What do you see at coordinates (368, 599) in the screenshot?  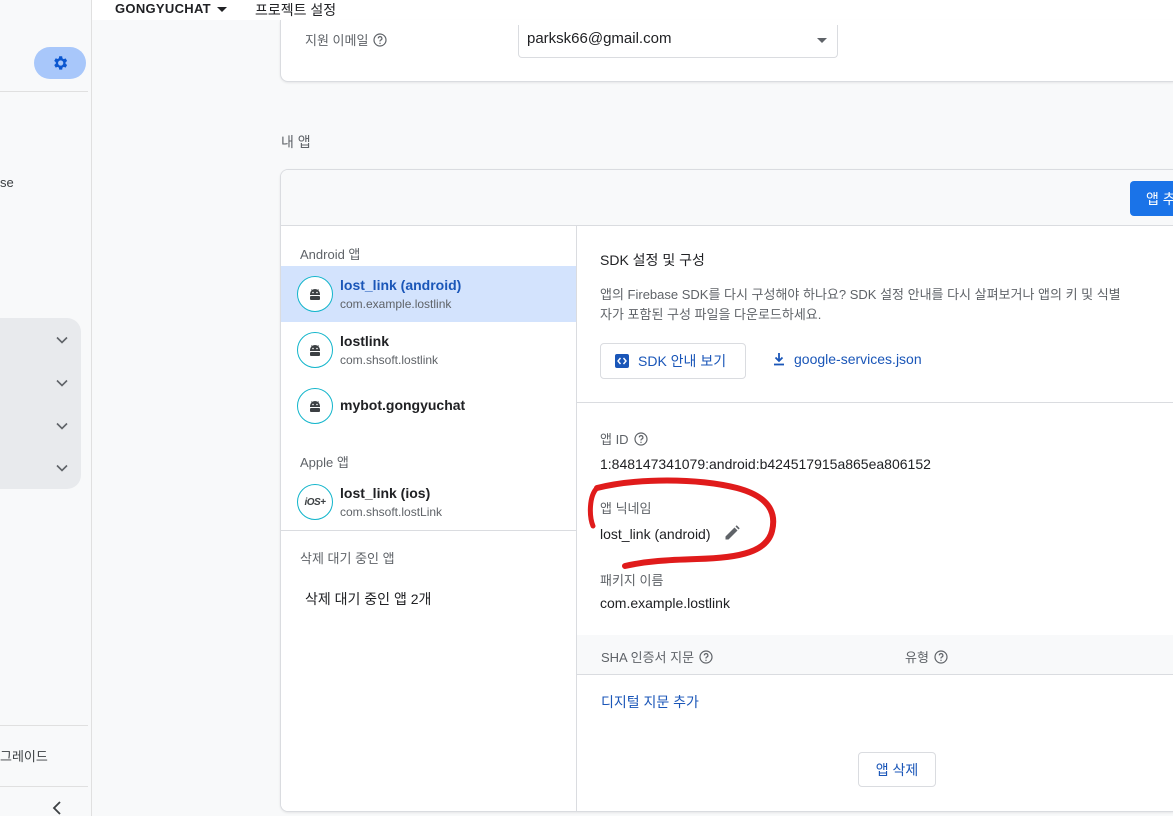 I see `pending-apps-link: 삭제 대기 중인 앱 2개` at bounding box center [368, 599].